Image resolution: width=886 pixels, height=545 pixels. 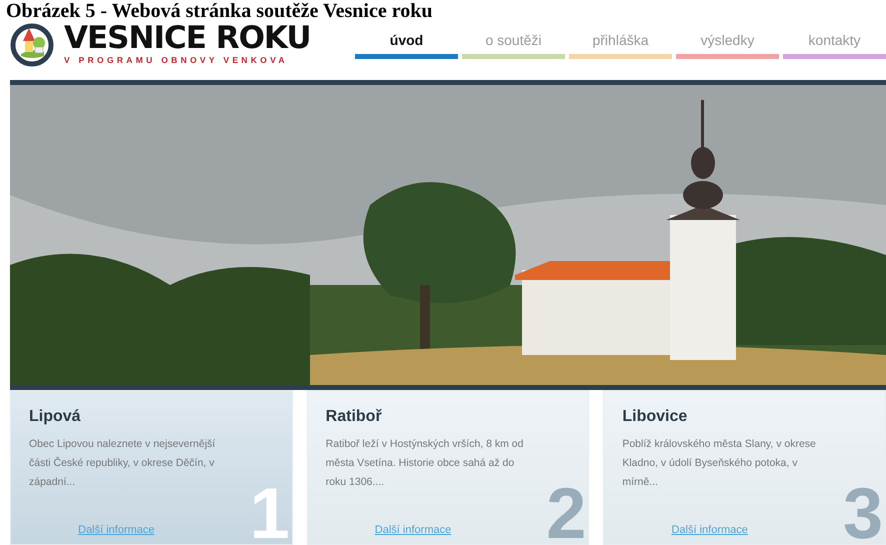 I want to click on village-name: Libovice, so click(x=655, y=417).